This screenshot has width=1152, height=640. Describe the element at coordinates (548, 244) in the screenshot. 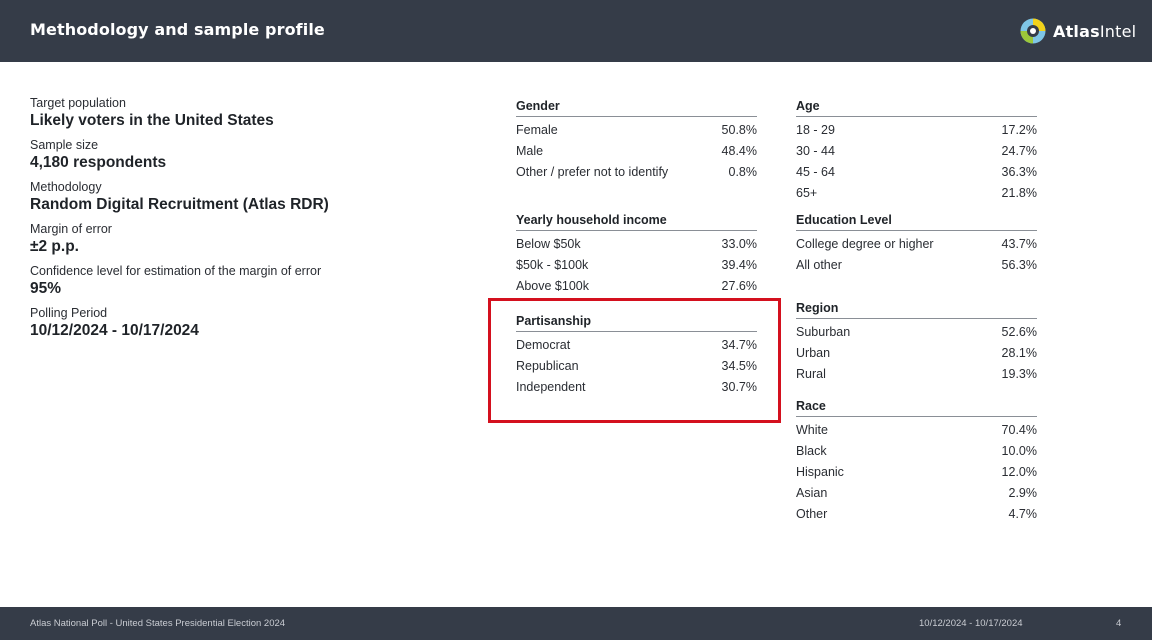

I see `row-label: Below $50k` at that location.